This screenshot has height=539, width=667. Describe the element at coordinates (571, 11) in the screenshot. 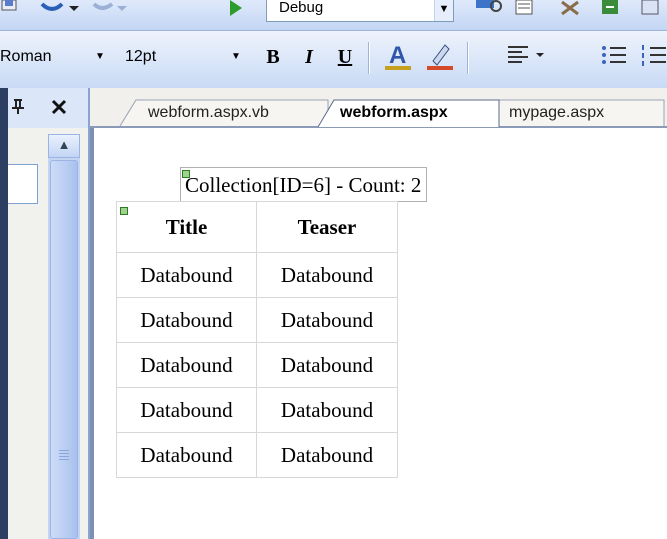

I see `toolbox-icon` at that location.